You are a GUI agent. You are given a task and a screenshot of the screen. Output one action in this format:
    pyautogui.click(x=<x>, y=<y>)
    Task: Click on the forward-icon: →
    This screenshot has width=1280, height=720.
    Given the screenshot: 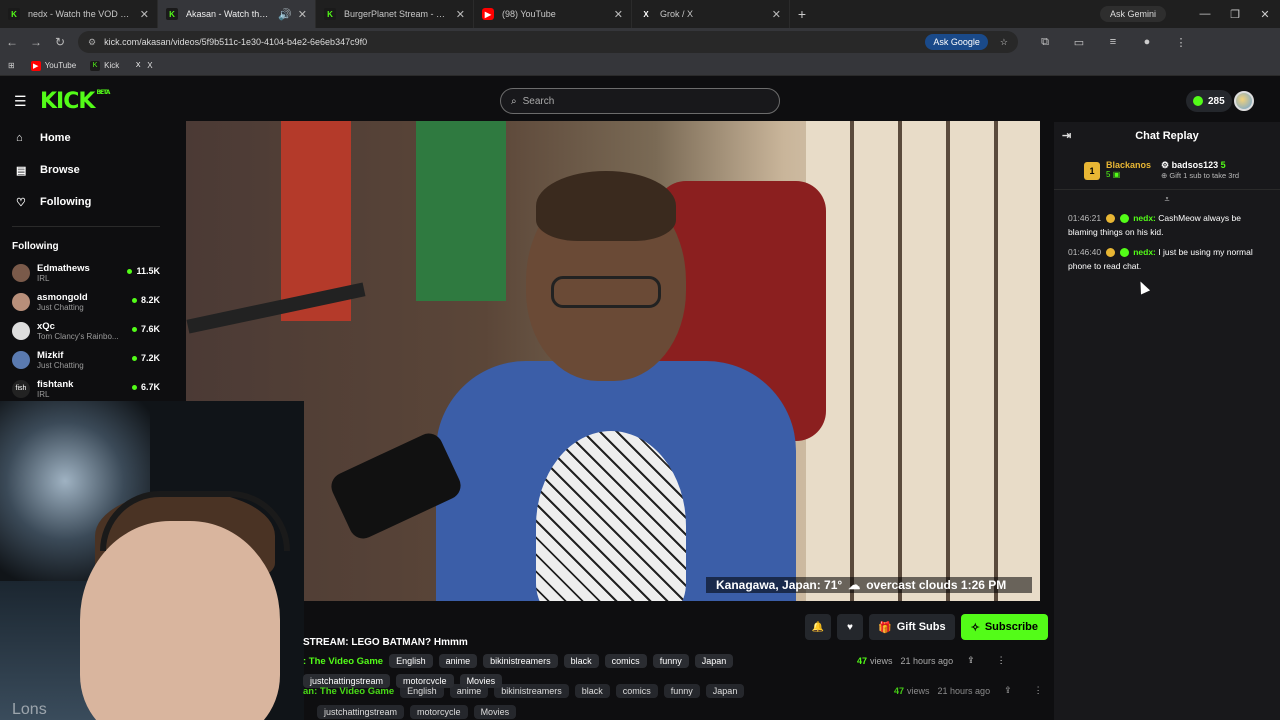 What is the action you would take?
    pyautogui.click(x=36, y=42)
    